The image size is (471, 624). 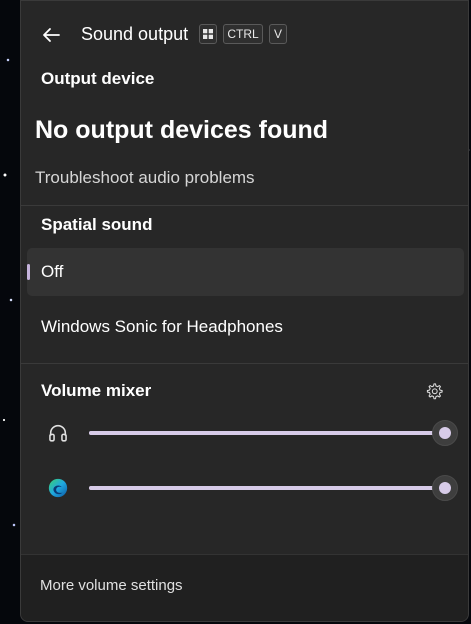 I want to click on windows-logo-icon, so click(x=208, y=34).